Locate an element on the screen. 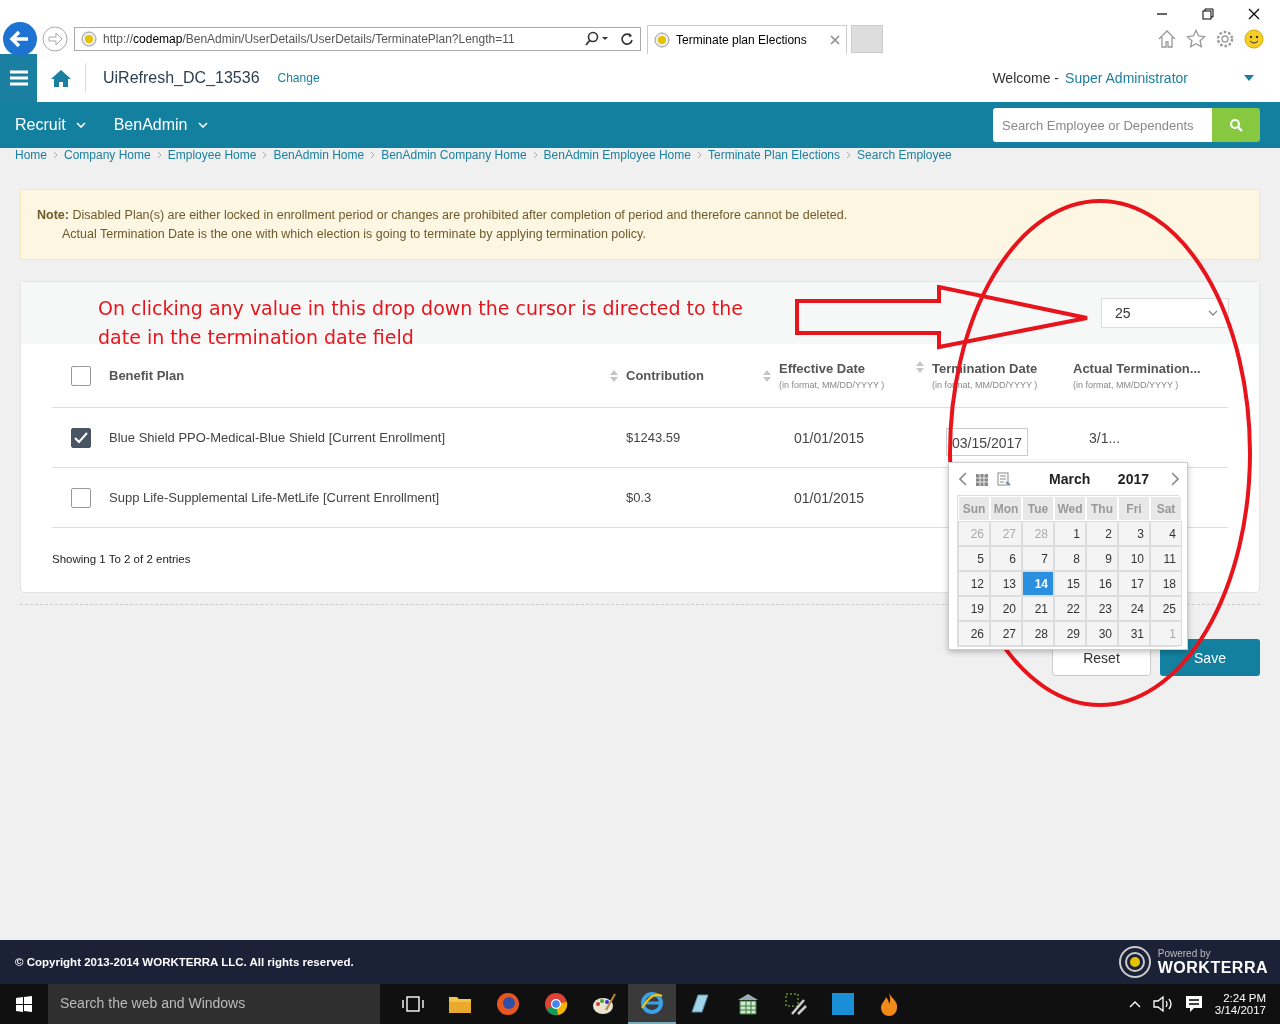 Image resolution: width=1280 pixels, height=1024 pixels. clock-date: 3/14/2017 is located at coordinates (1240, 1010).